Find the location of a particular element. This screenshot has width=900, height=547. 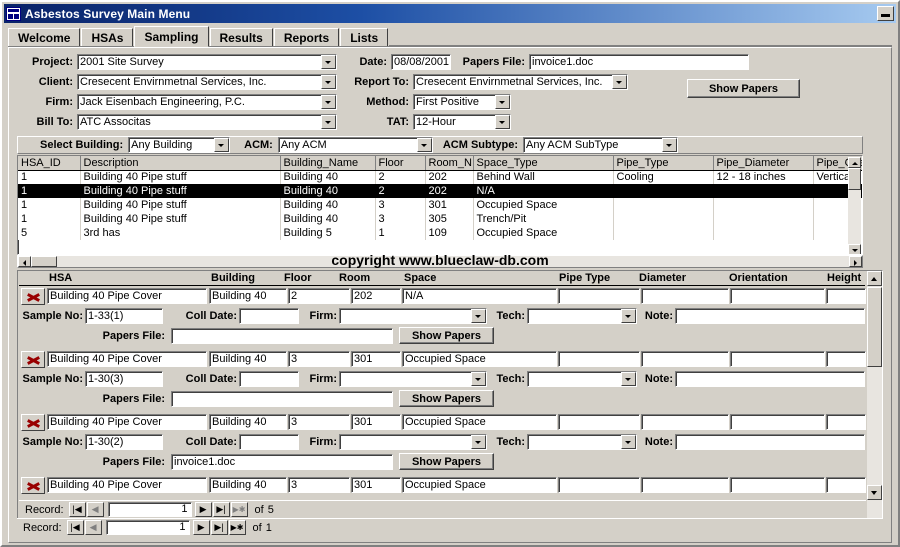

tab-sampling: Sampling is located at coordinates (171, 36).